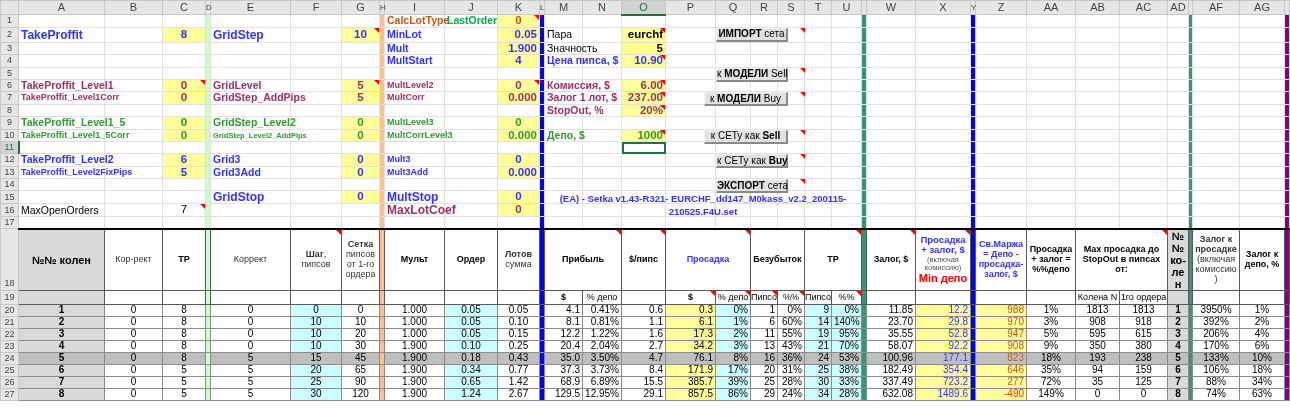  Describe the element at coordinates (184, 210) in the screenshot. I see `value-cell: 7` at that location.